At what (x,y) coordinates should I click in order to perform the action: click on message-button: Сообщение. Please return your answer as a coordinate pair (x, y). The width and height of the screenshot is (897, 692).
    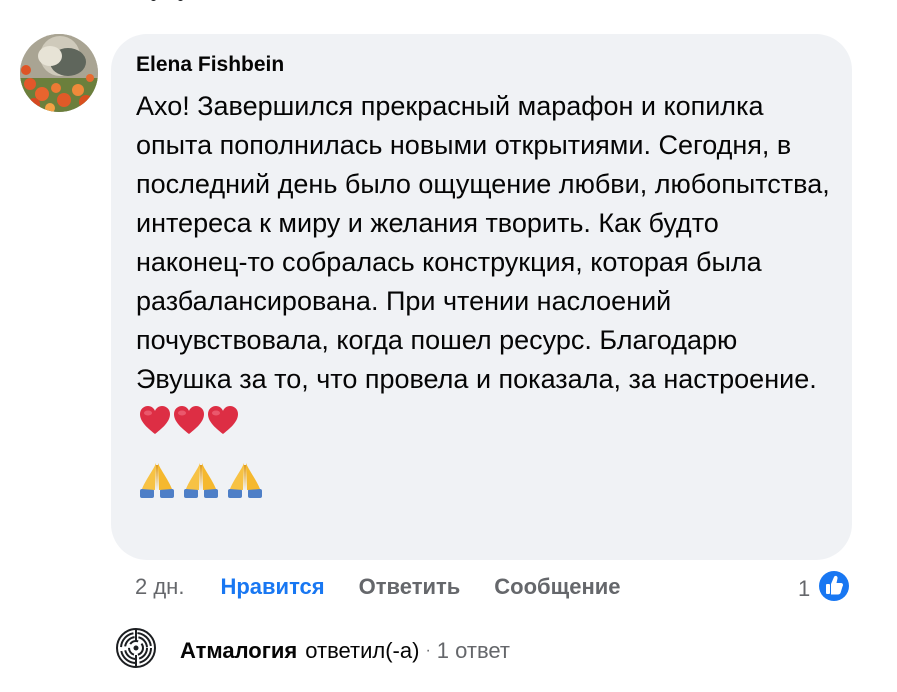
    Looking at the image, I should click on (557, 587).